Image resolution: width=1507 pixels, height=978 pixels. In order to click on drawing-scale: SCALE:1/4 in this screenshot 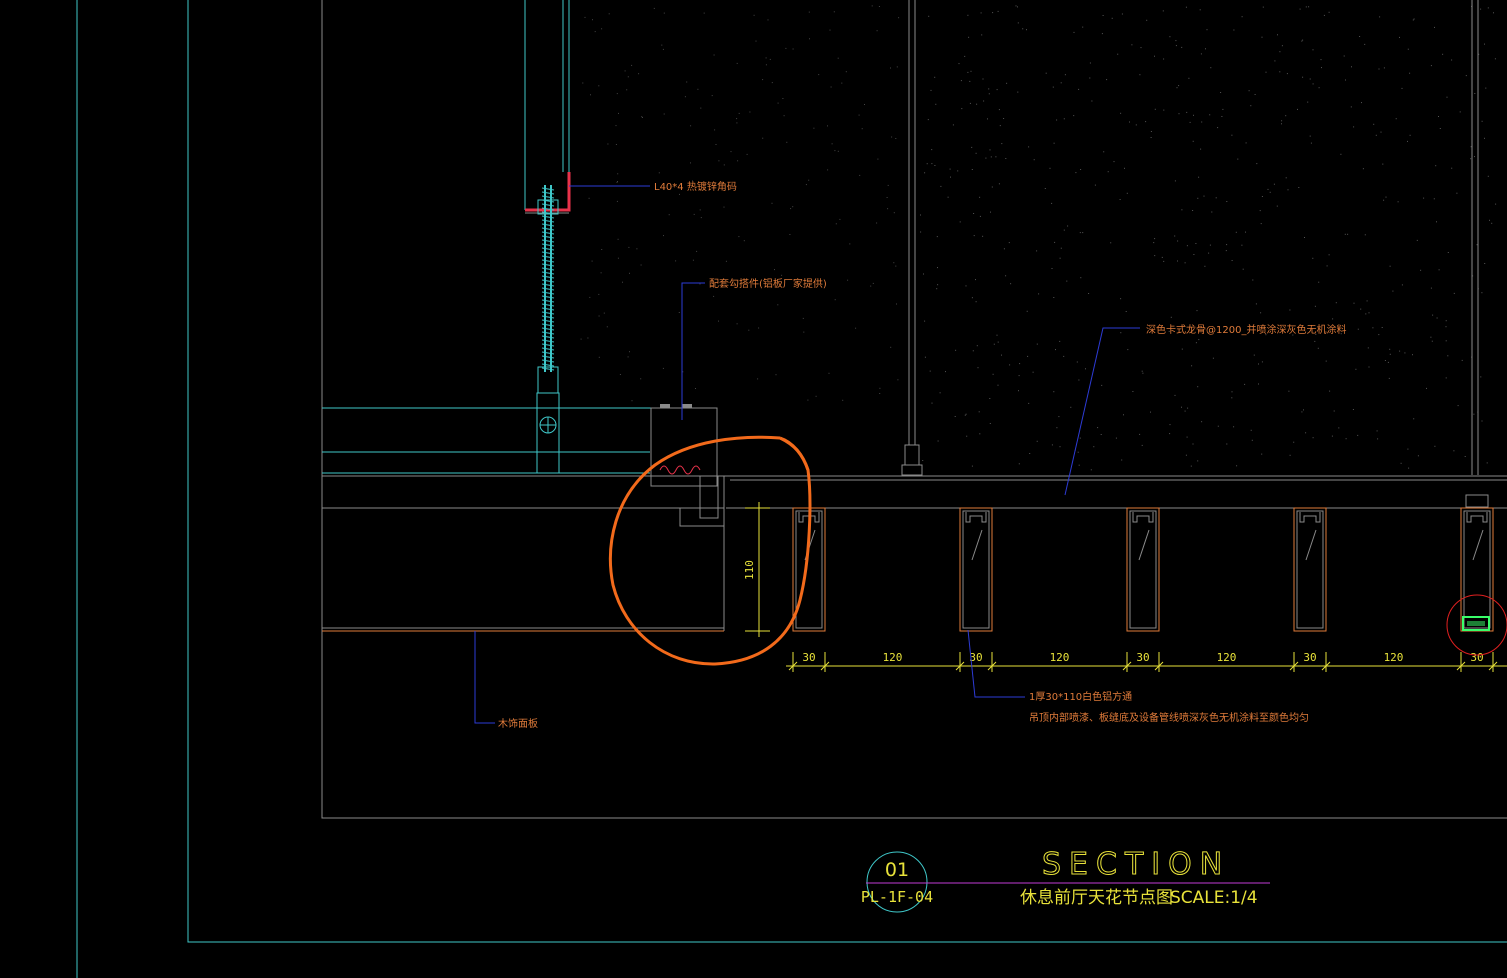, I will do `click(1214, 898)`.